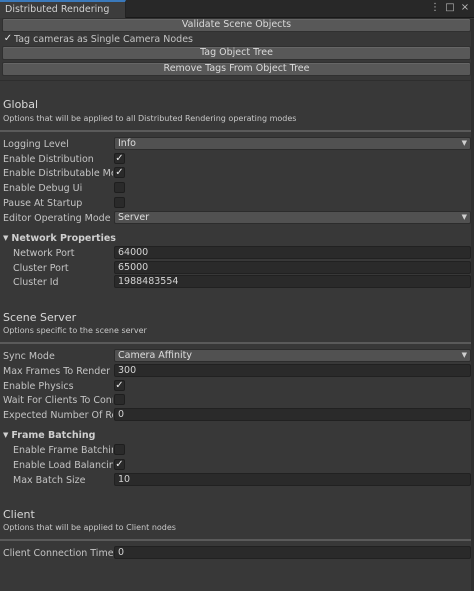 Image resolution: width=474 pixels, height=591 pixels. I want to click on tab-distributed-rendering: Distributed Rendering, so click(63, 9).